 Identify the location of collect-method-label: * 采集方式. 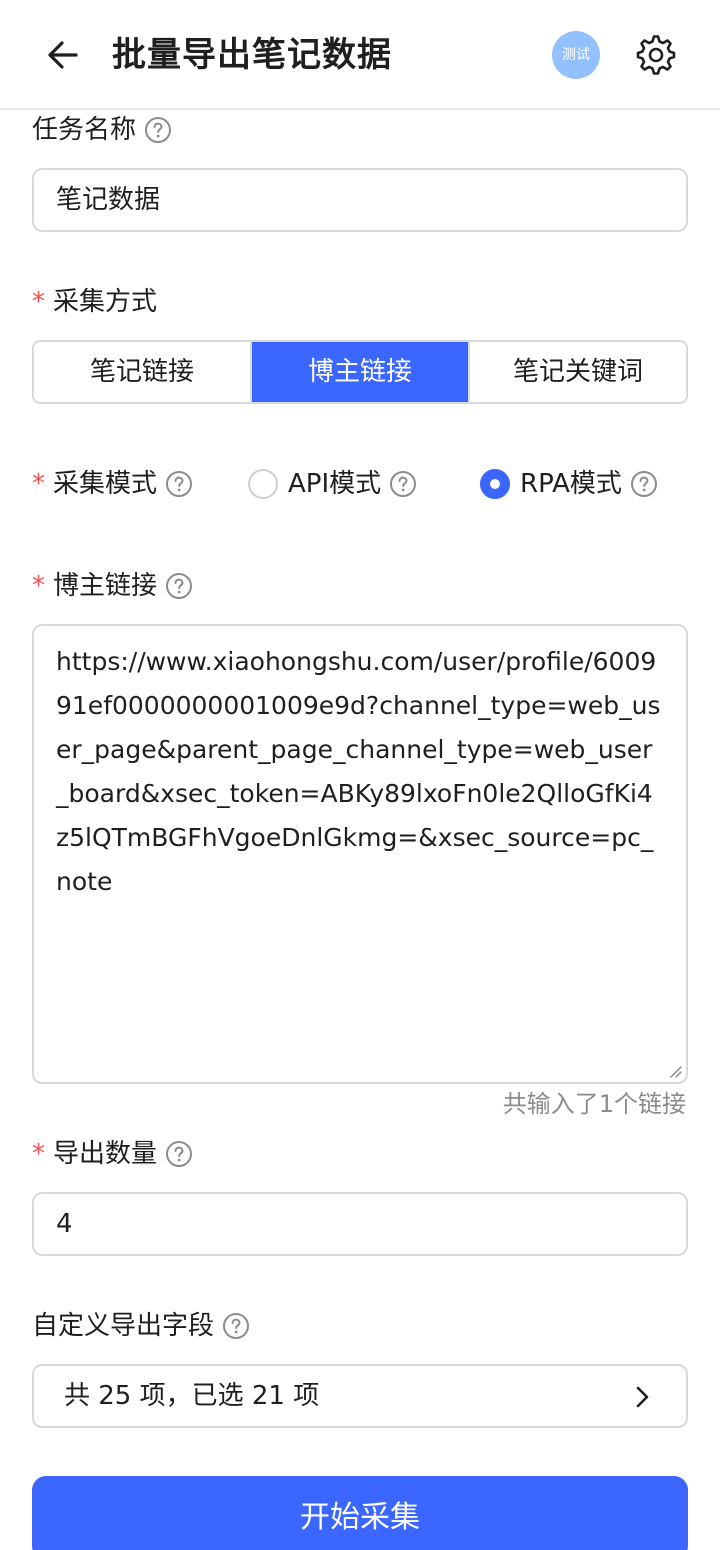
(94, 302).